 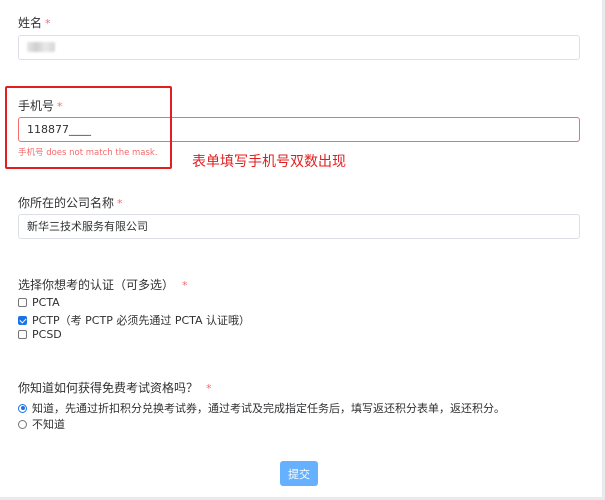 I want to click on company-input: 新华三技术服务有限公司, so click(x=299, y=226).